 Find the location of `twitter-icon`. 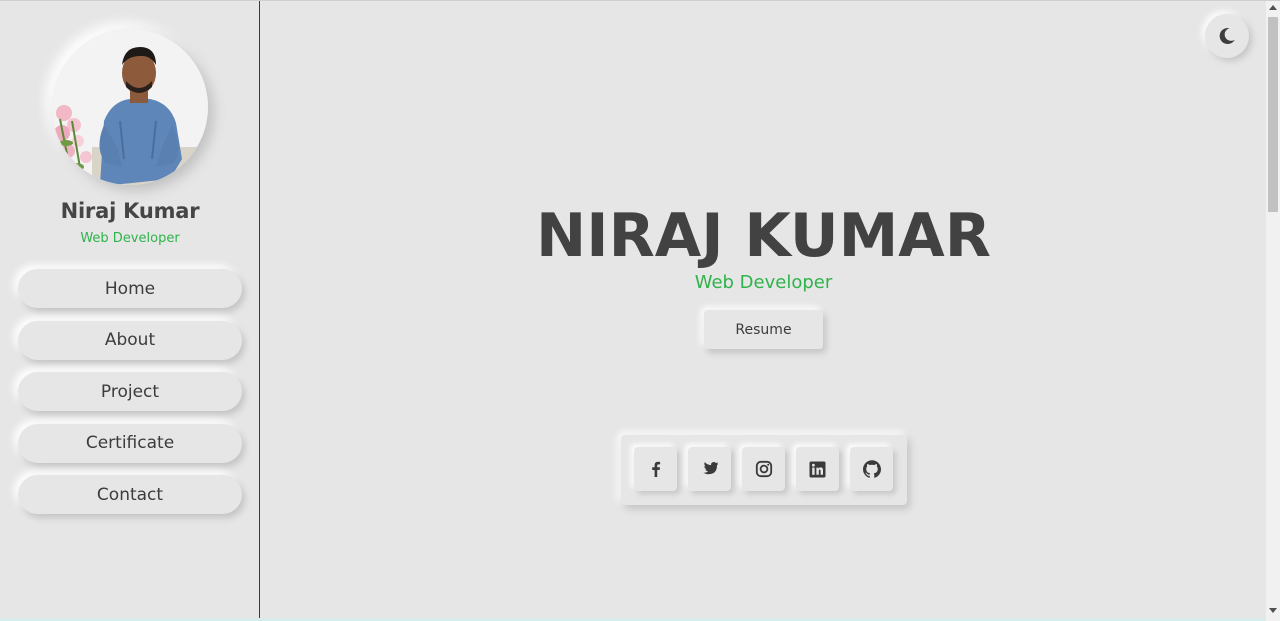

twitter-icon is located at coordinates (710, 468).